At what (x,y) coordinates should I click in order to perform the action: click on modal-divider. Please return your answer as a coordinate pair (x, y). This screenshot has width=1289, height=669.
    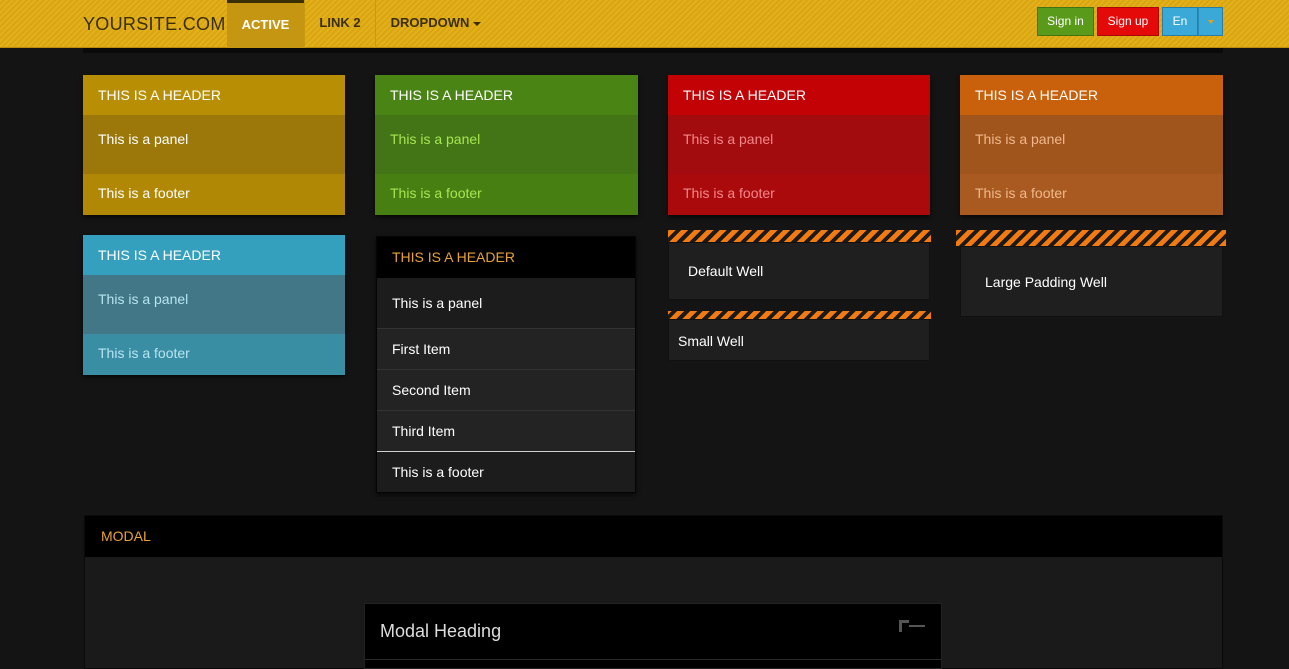
    Looking at the image, I should click on (653, 659).